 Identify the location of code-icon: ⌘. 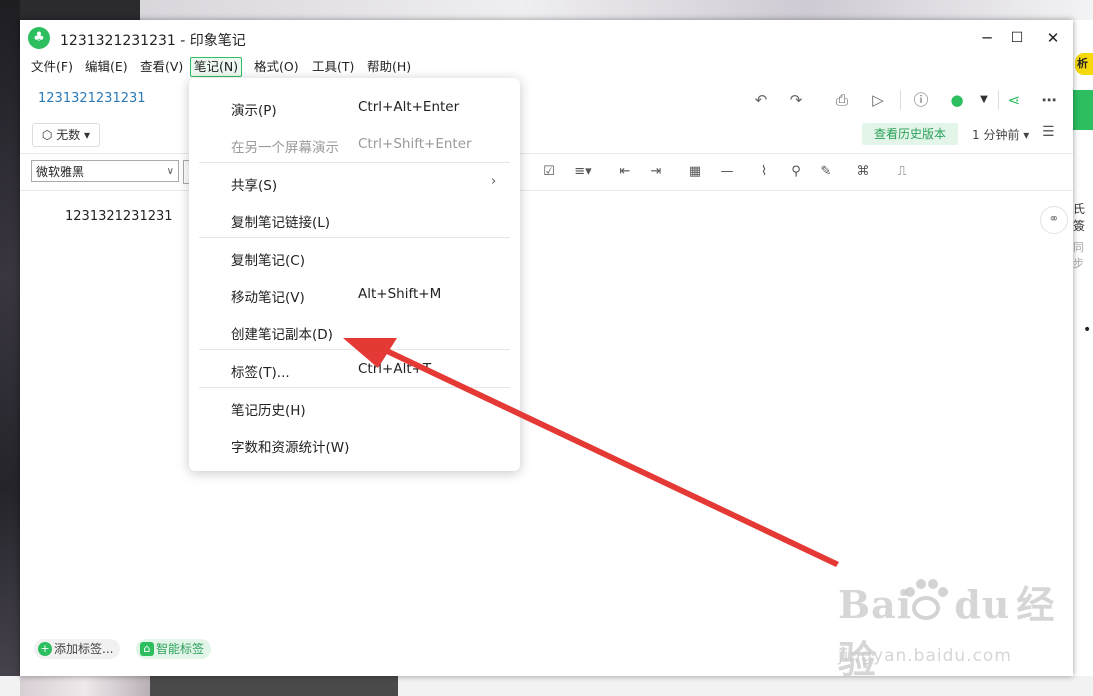
(863, 172).